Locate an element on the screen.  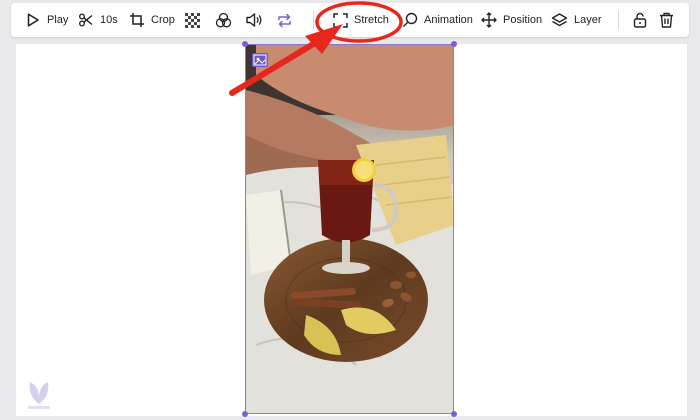
play-button: Play is located at coordinates (46, 20).